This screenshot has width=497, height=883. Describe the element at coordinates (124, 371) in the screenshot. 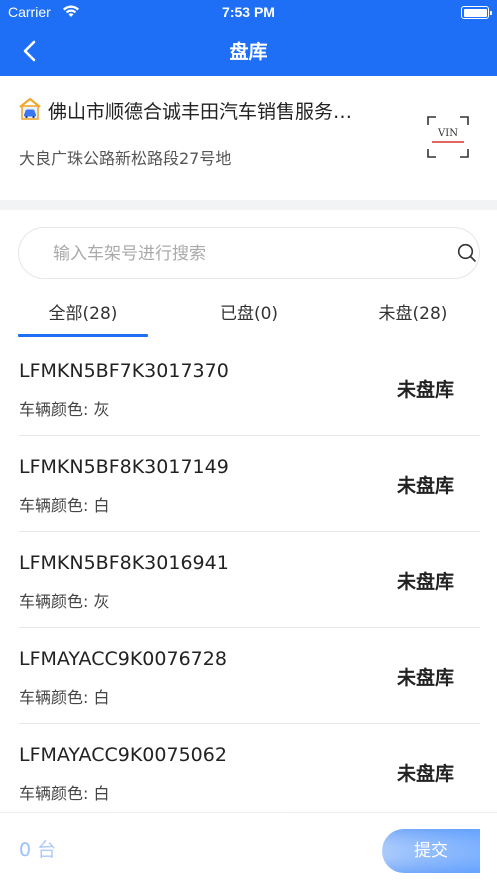

I see `vehicle-vin: LFMKN5BF7K3017370` at that location.